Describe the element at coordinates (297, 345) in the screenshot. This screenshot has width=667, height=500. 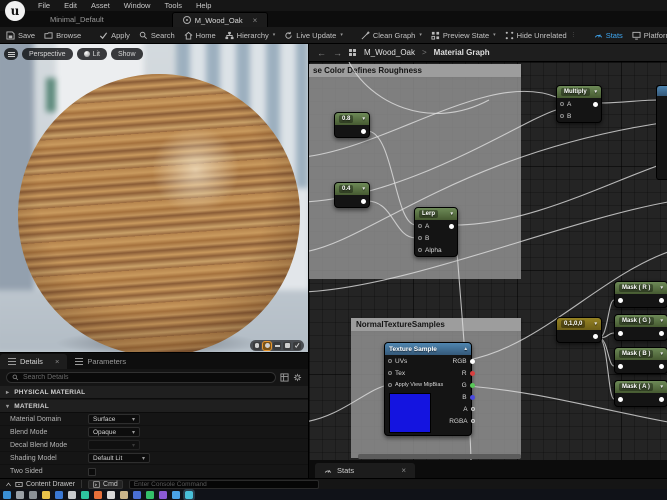
I see `preview-shape-custom-button` at that location.